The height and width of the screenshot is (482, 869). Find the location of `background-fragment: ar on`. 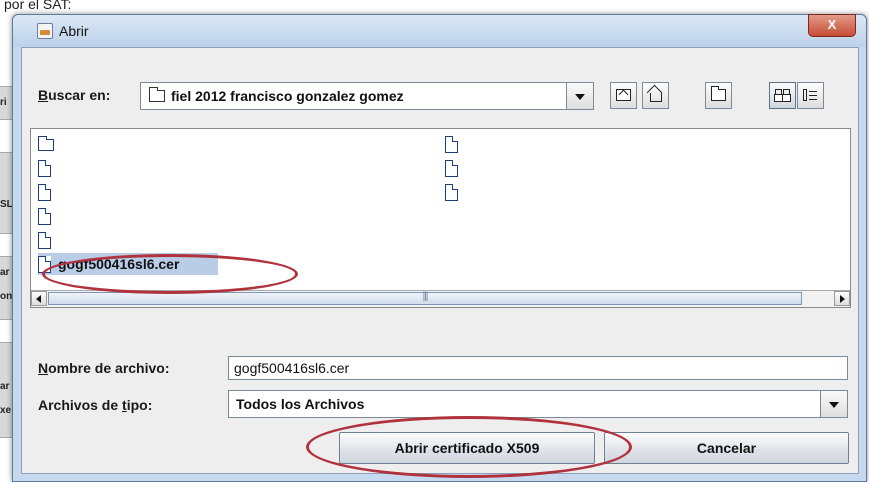

background-fragment: ar on is located at coordinates (6, 288).